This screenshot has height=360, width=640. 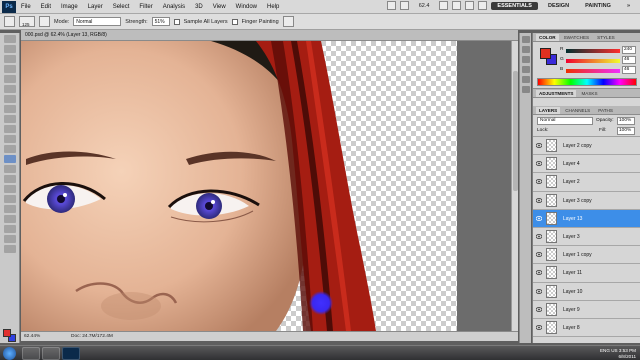 What do you see at coordinates (176, 21) in the screenshot?
I see `sample-all-layers-checkbox` at bounding box center [176, 21].